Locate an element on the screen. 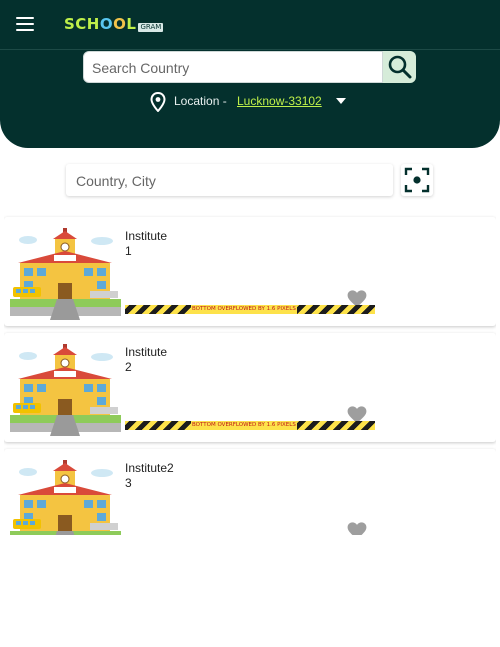 This screenshot has width=500, height=647. country-search-box is located at coordinates (233, 67).